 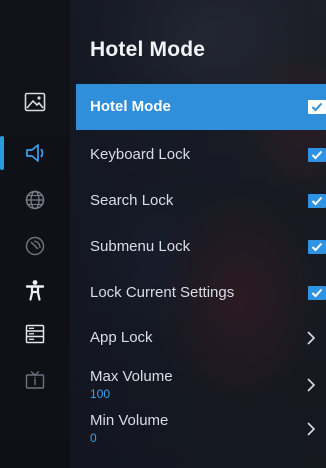 I want to click on network-icon, so click(x=35, y=200).